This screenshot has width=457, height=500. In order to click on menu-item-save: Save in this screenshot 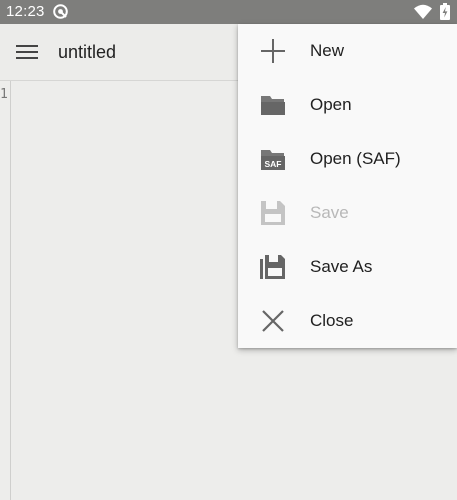, I will do `click(347, 213)`.